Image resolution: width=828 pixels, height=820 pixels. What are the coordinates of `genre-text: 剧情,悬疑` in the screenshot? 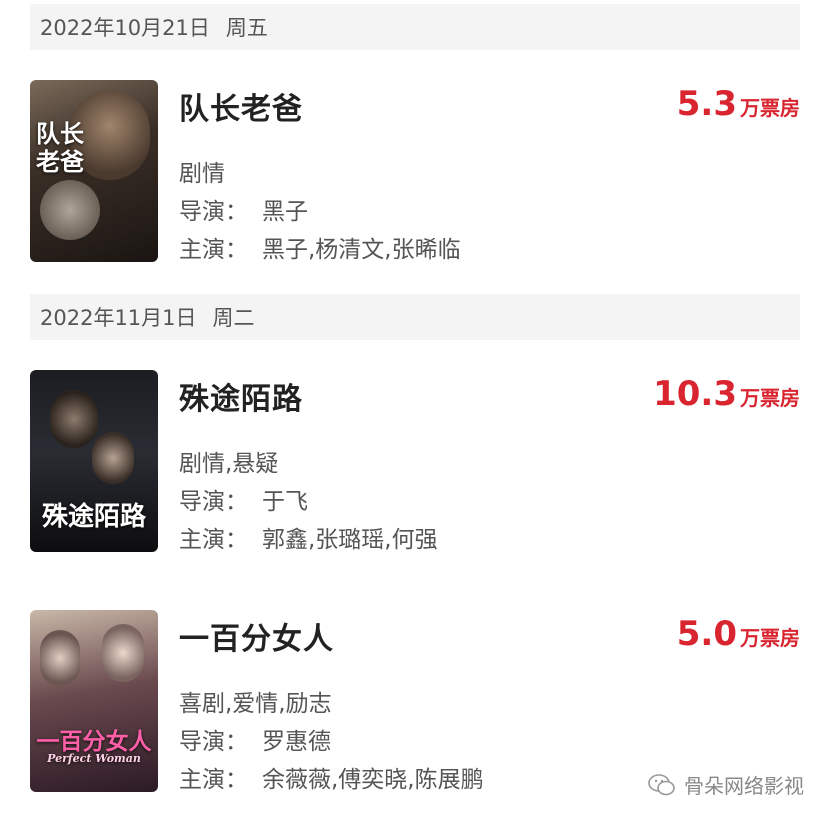 It's located at (229, 464).